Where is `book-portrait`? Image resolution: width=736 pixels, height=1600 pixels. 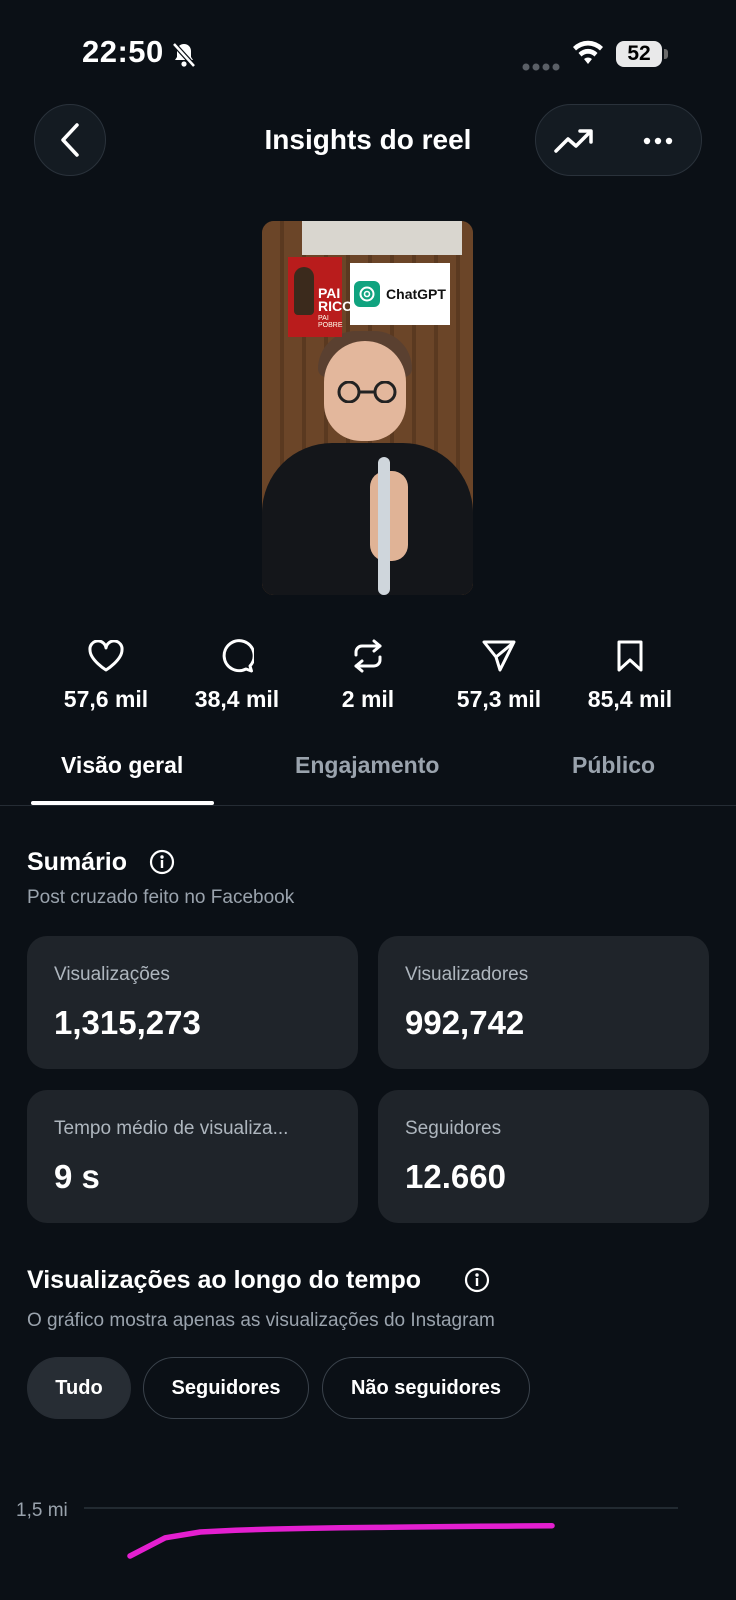 book-portrait is located at coordinates (304, 291).